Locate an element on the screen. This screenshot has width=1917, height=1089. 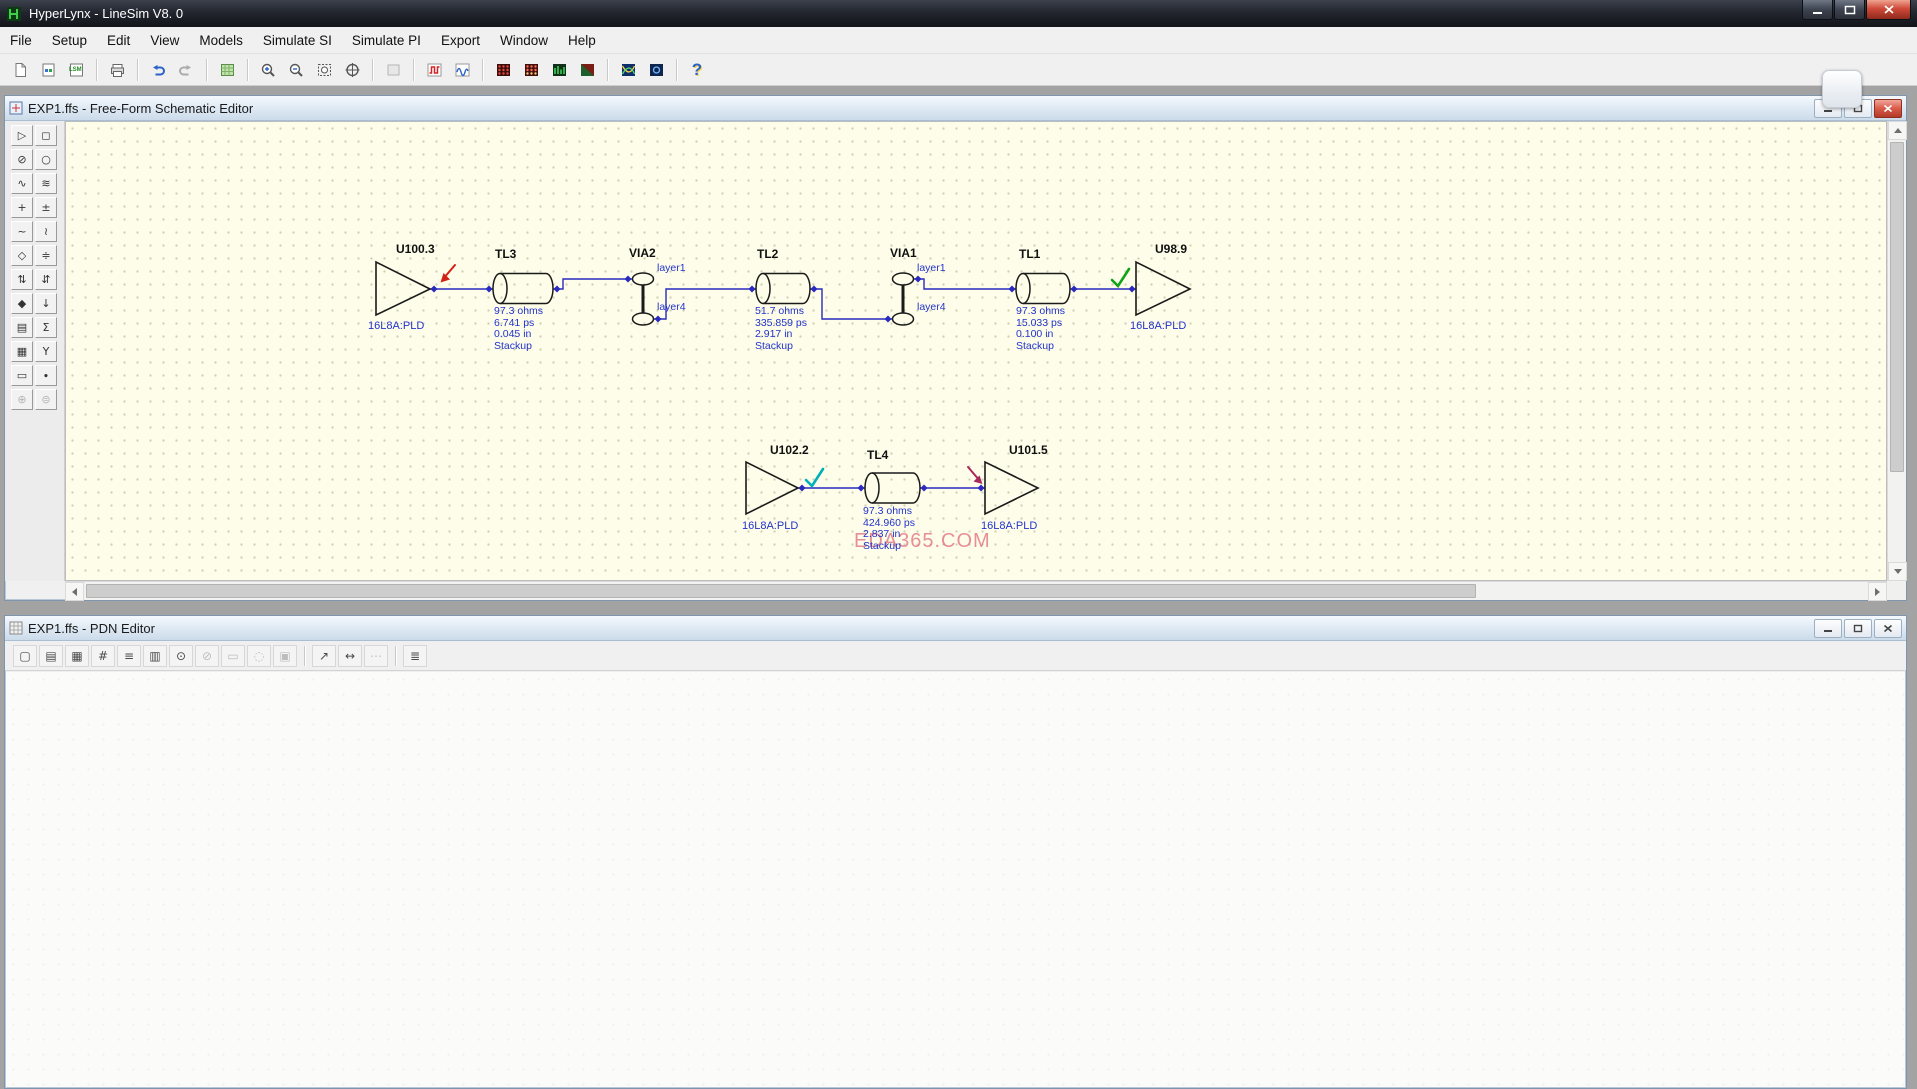
via-VIA2 is located at coordinates (643, 299).